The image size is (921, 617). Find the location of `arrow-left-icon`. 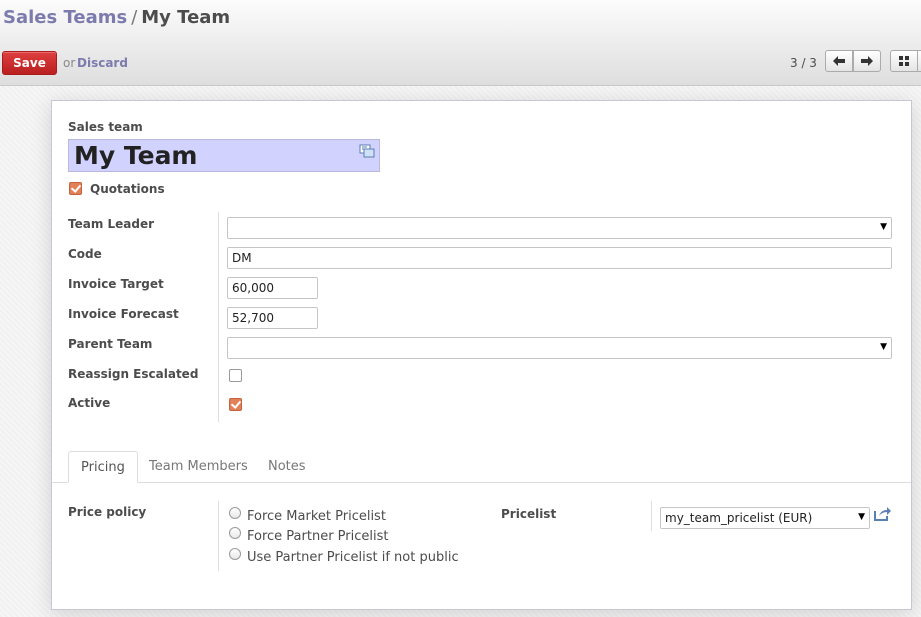

arrow-left-icon is located at coordinates (839, 61).